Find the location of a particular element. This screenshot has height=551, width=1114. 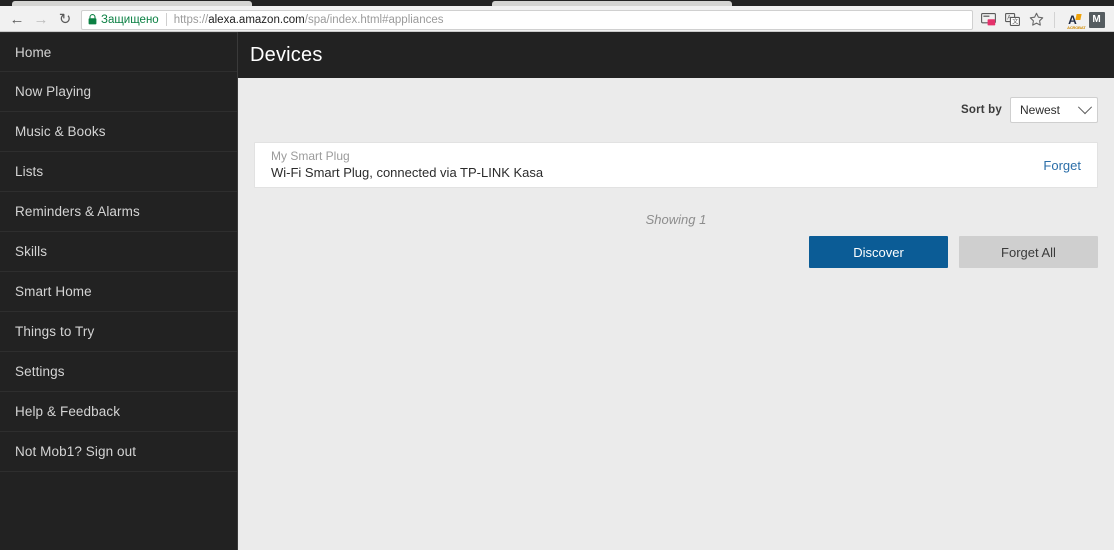

svg-text: 文 is located at coordinates (1015, 22).